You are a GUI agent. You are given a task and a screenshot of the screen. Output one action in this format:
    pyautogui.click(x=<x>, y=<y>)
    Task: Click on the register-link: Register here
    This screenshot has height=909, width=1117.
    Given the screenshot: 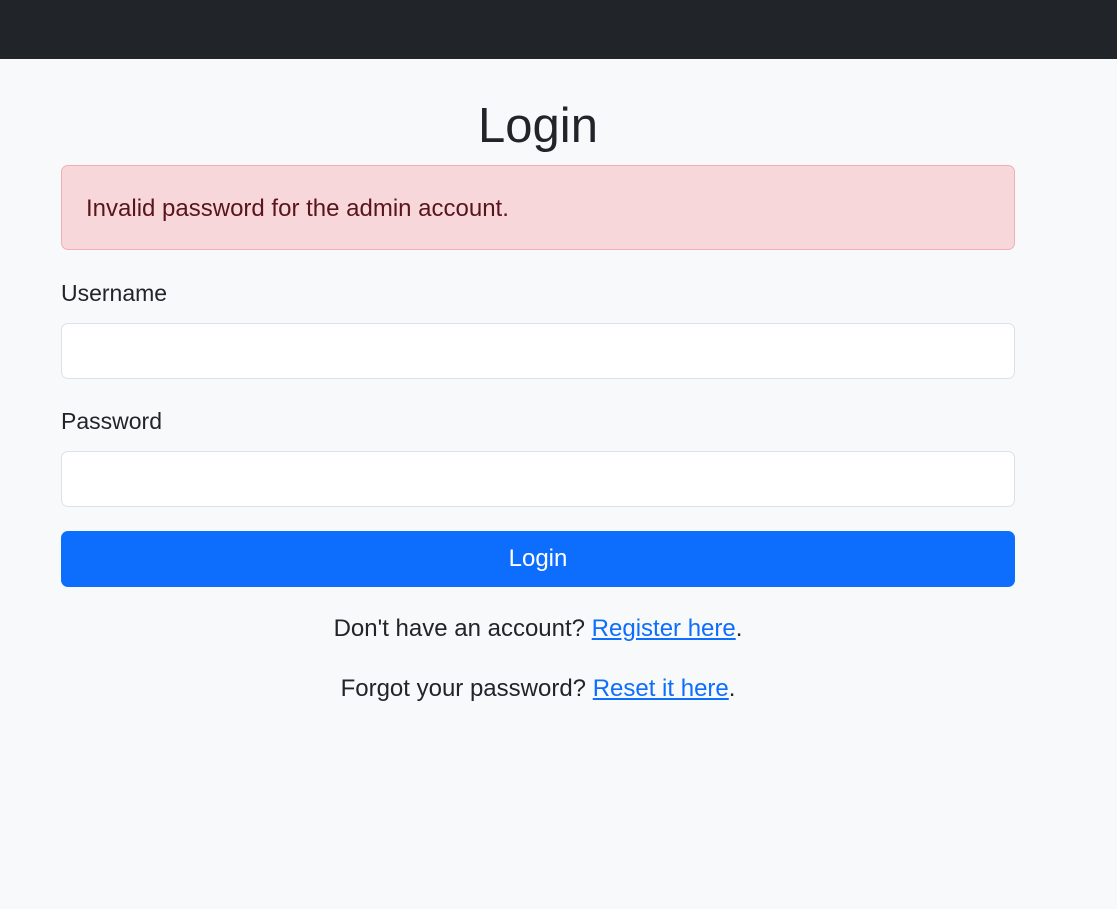 What is the action you would take?
    pyautogui.click(x=664, y=628)
    